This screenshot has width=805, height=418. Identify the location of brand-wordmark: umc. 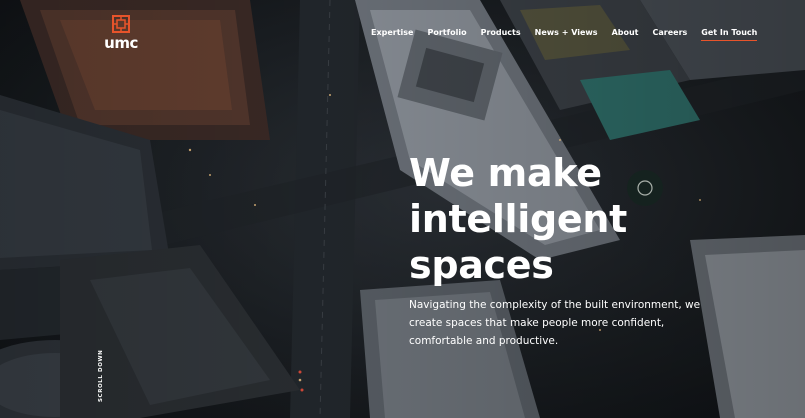
(121, 43).